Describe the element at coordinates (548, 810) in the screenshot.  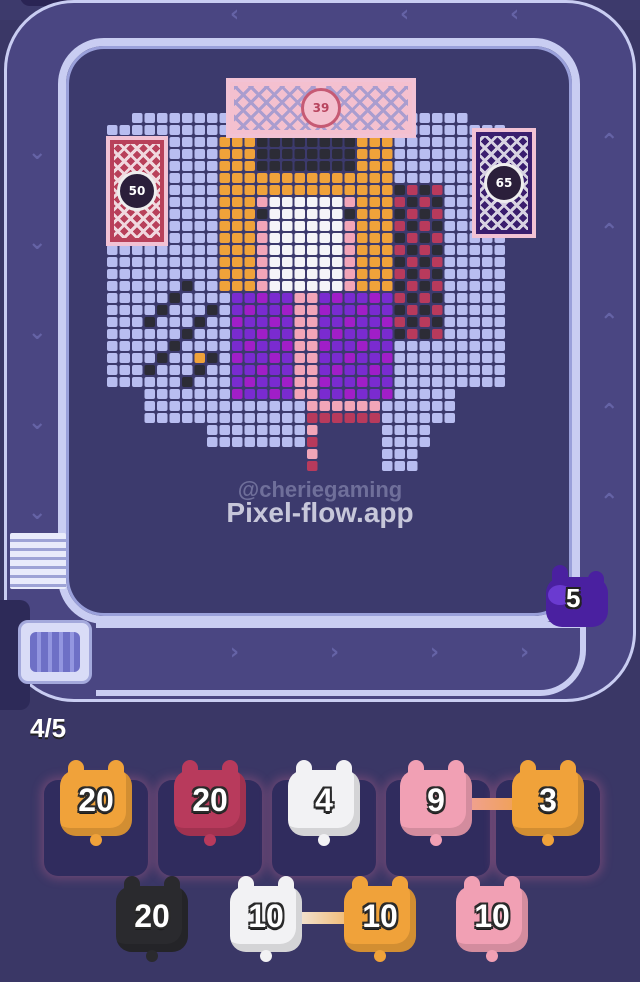
I see `shooter-row1-5: 3` at that location.